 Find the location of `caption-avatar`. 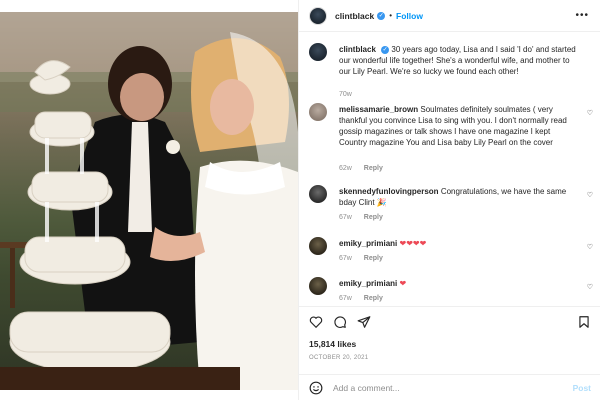

caption-avatar is located at coordinates (318, 52).